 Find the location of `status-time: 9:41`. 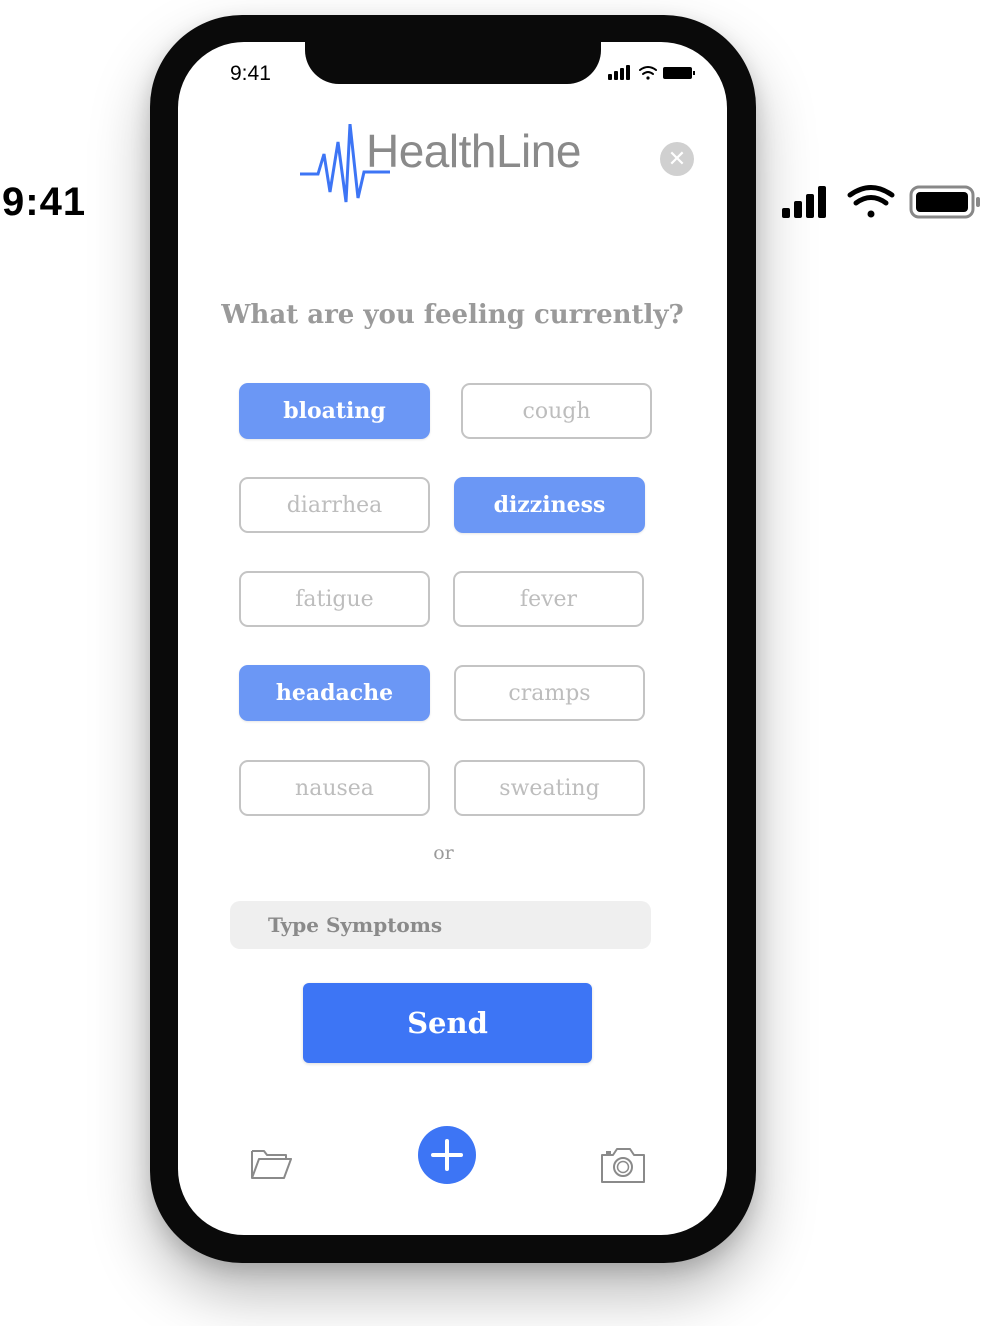

status-time: 9:41 is located at coordinates (44, 202).